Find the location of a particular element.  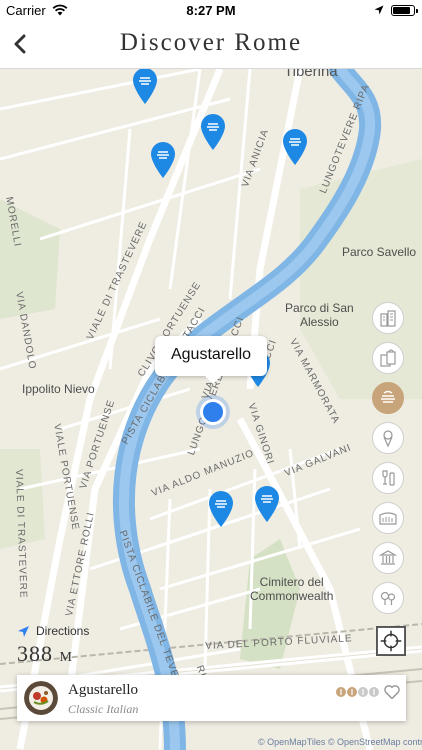

map-label-tiberina: Tiberina is located at coordinates (311, 74).